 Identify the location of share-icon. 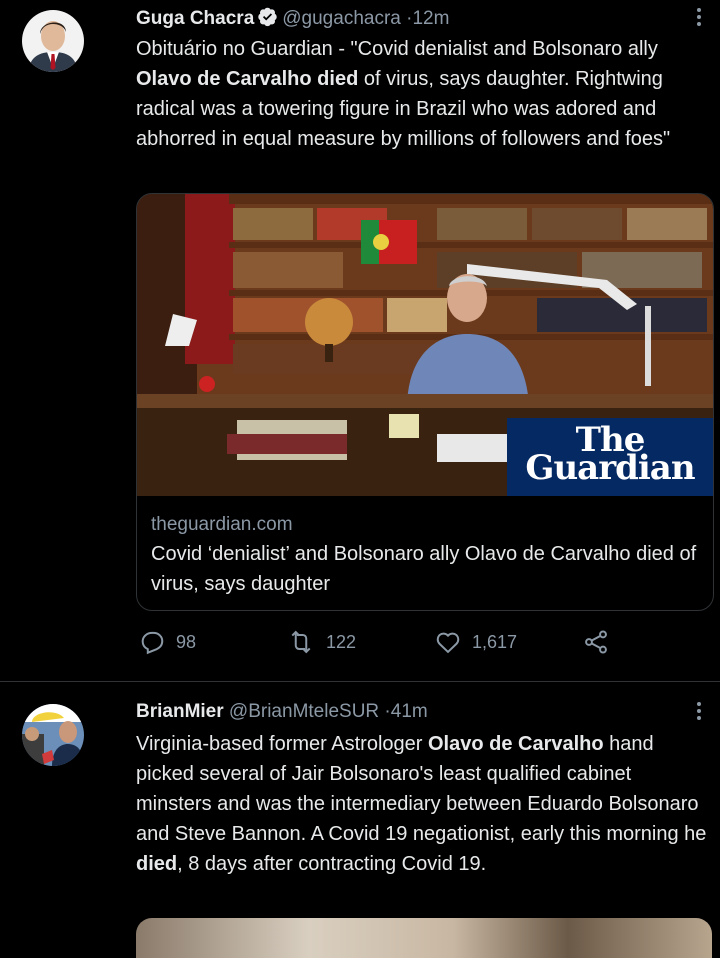
(596, 642).